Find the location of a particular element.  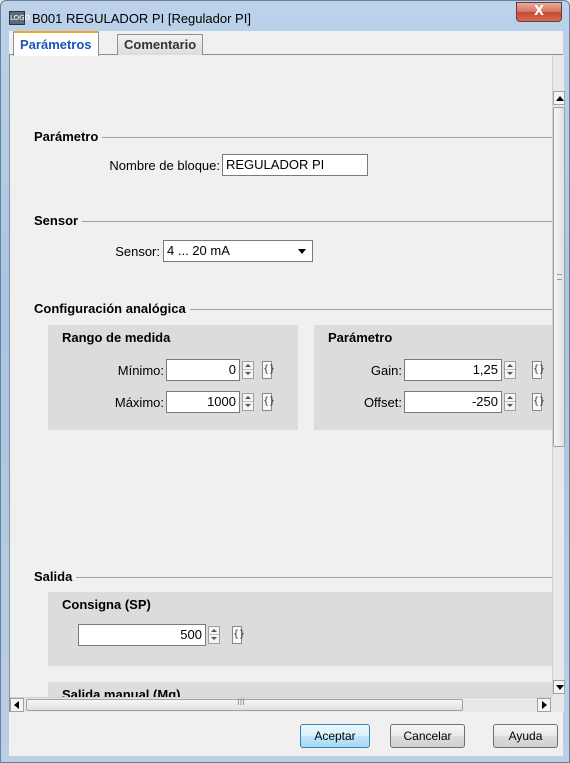

salida-manual-title: Salida manual (Mq) is located at coordinates (121, 692).